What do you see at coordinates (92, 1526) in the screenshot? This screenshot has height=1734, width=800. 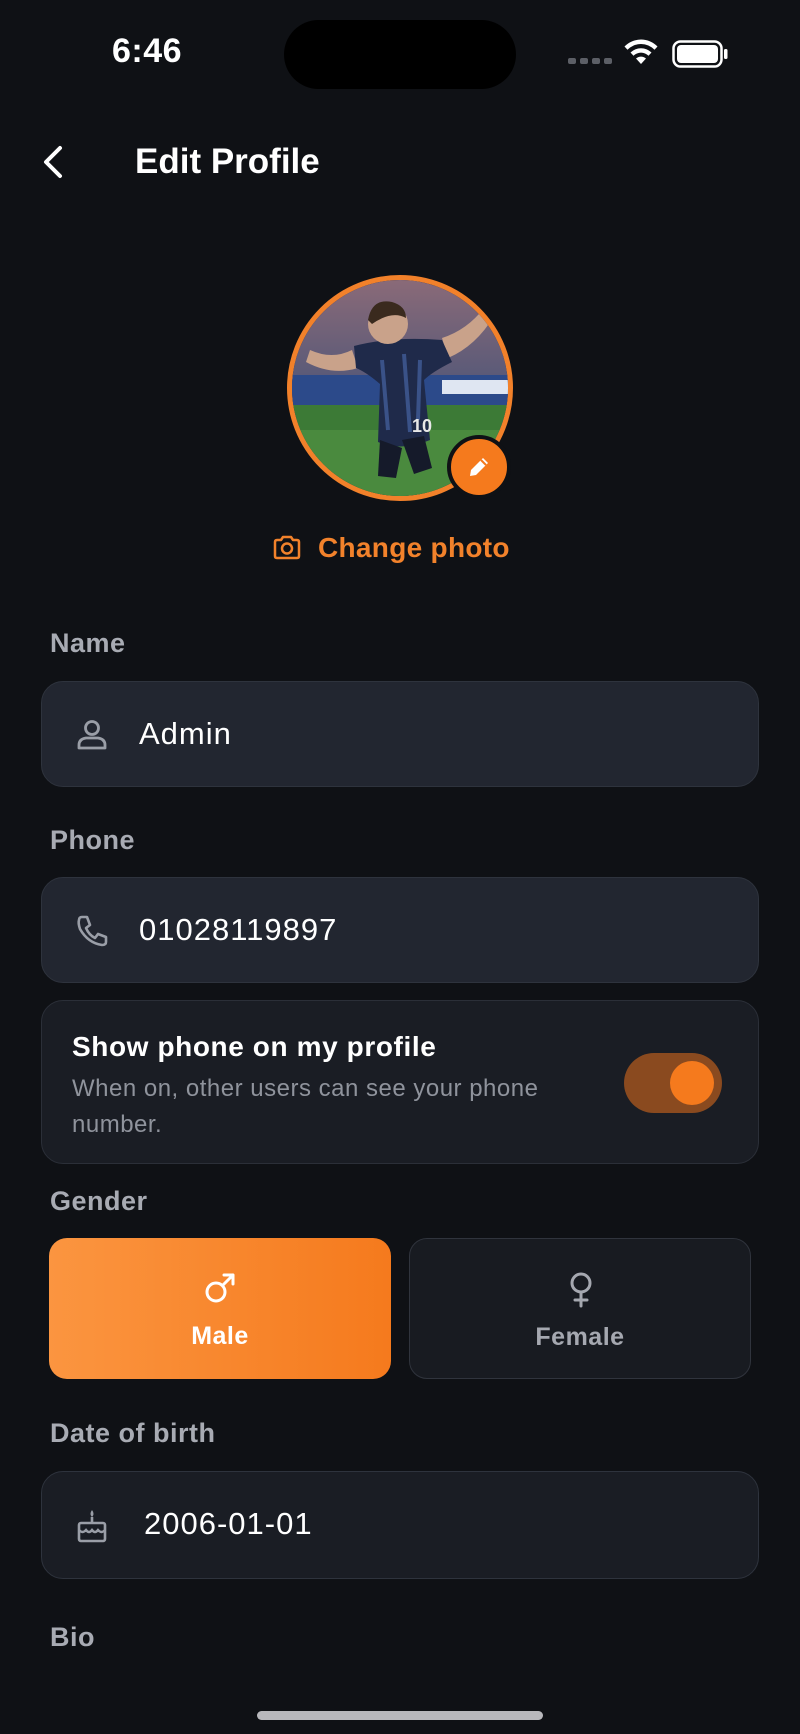 I see `cake-icon` at bounding box center [92, 1526].